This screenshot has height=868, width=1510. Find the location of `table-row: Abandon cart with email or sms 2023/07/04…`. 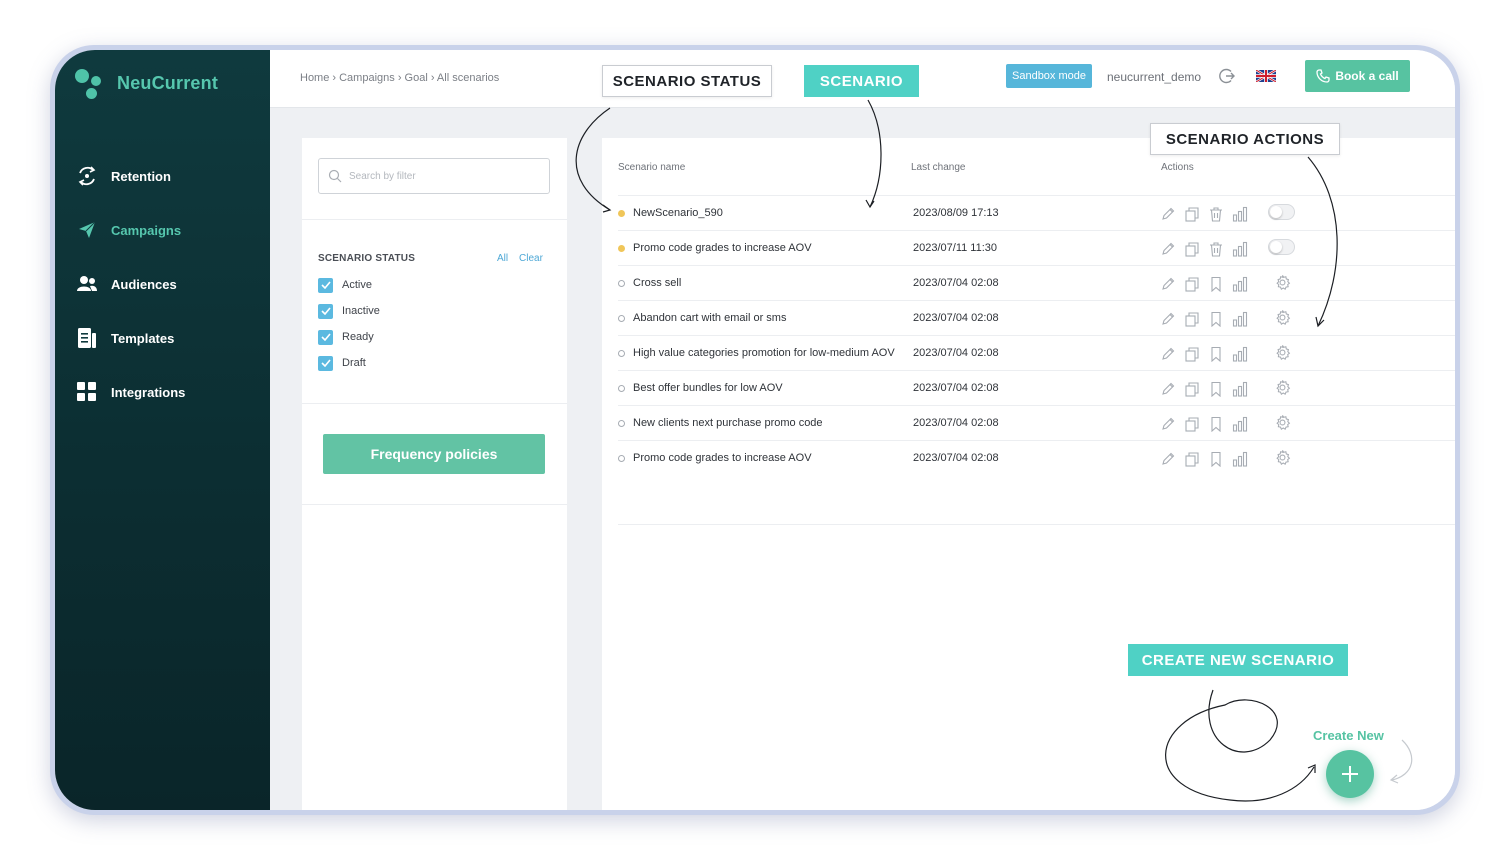

table-row: Abandon cart with email or sms 2023/07/04… is located at coordinates (1036, 317).